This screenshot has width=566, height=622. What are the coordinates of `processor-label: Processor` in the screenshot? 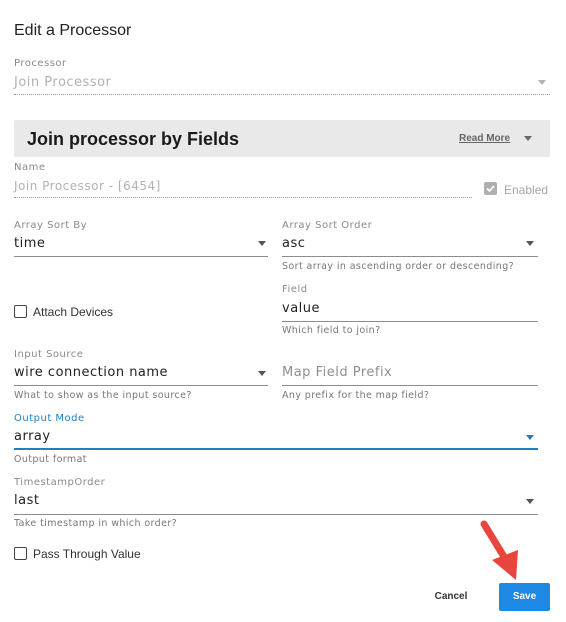 It's located at (40, 63).